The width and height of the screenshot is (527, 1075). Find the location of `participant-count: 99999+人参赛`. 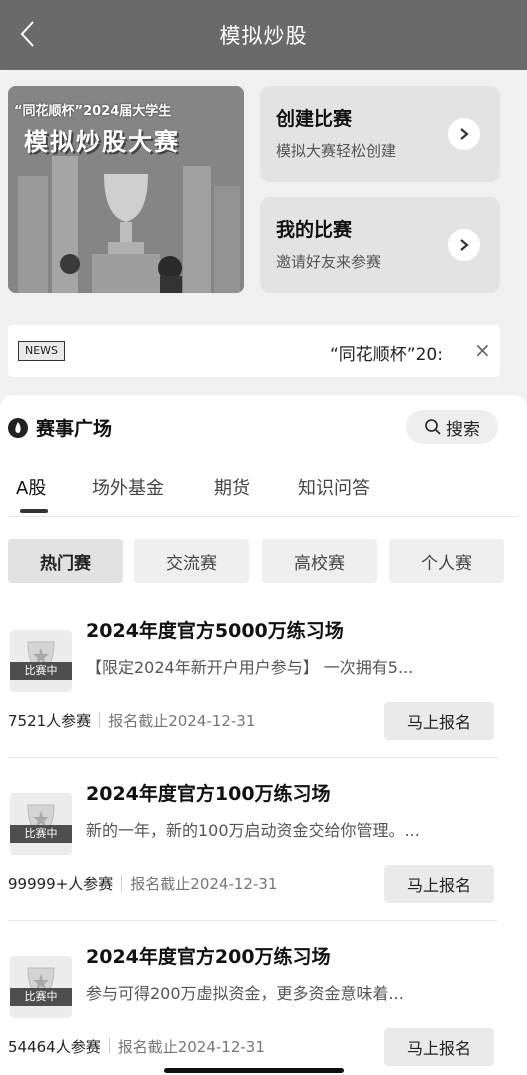

participant-count: 99999+人参赛 is located at coordinates (61, 884).